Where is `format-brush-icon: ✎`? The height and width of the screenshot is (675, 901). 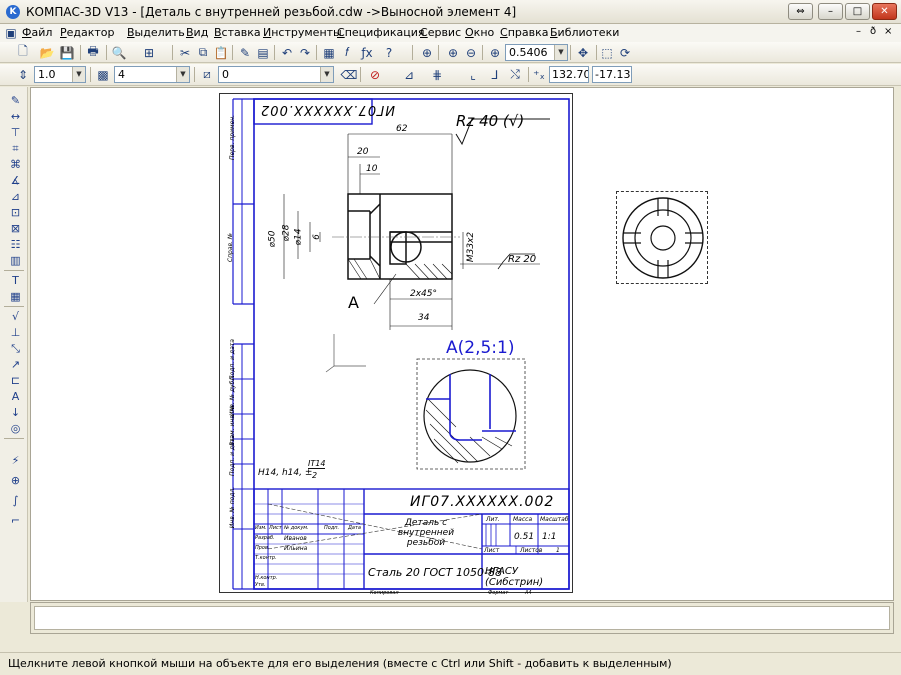
format-brush-icon: ✎ is located at coordinates (245, 52).